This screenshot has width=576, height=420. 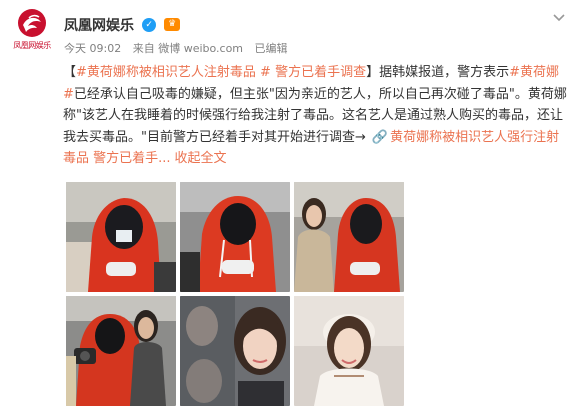 What do you see at coordinates (32, 45) in the screenshot?
I see `logo-caption: 凤凰网娱乐` at bounding box center [32, 45].